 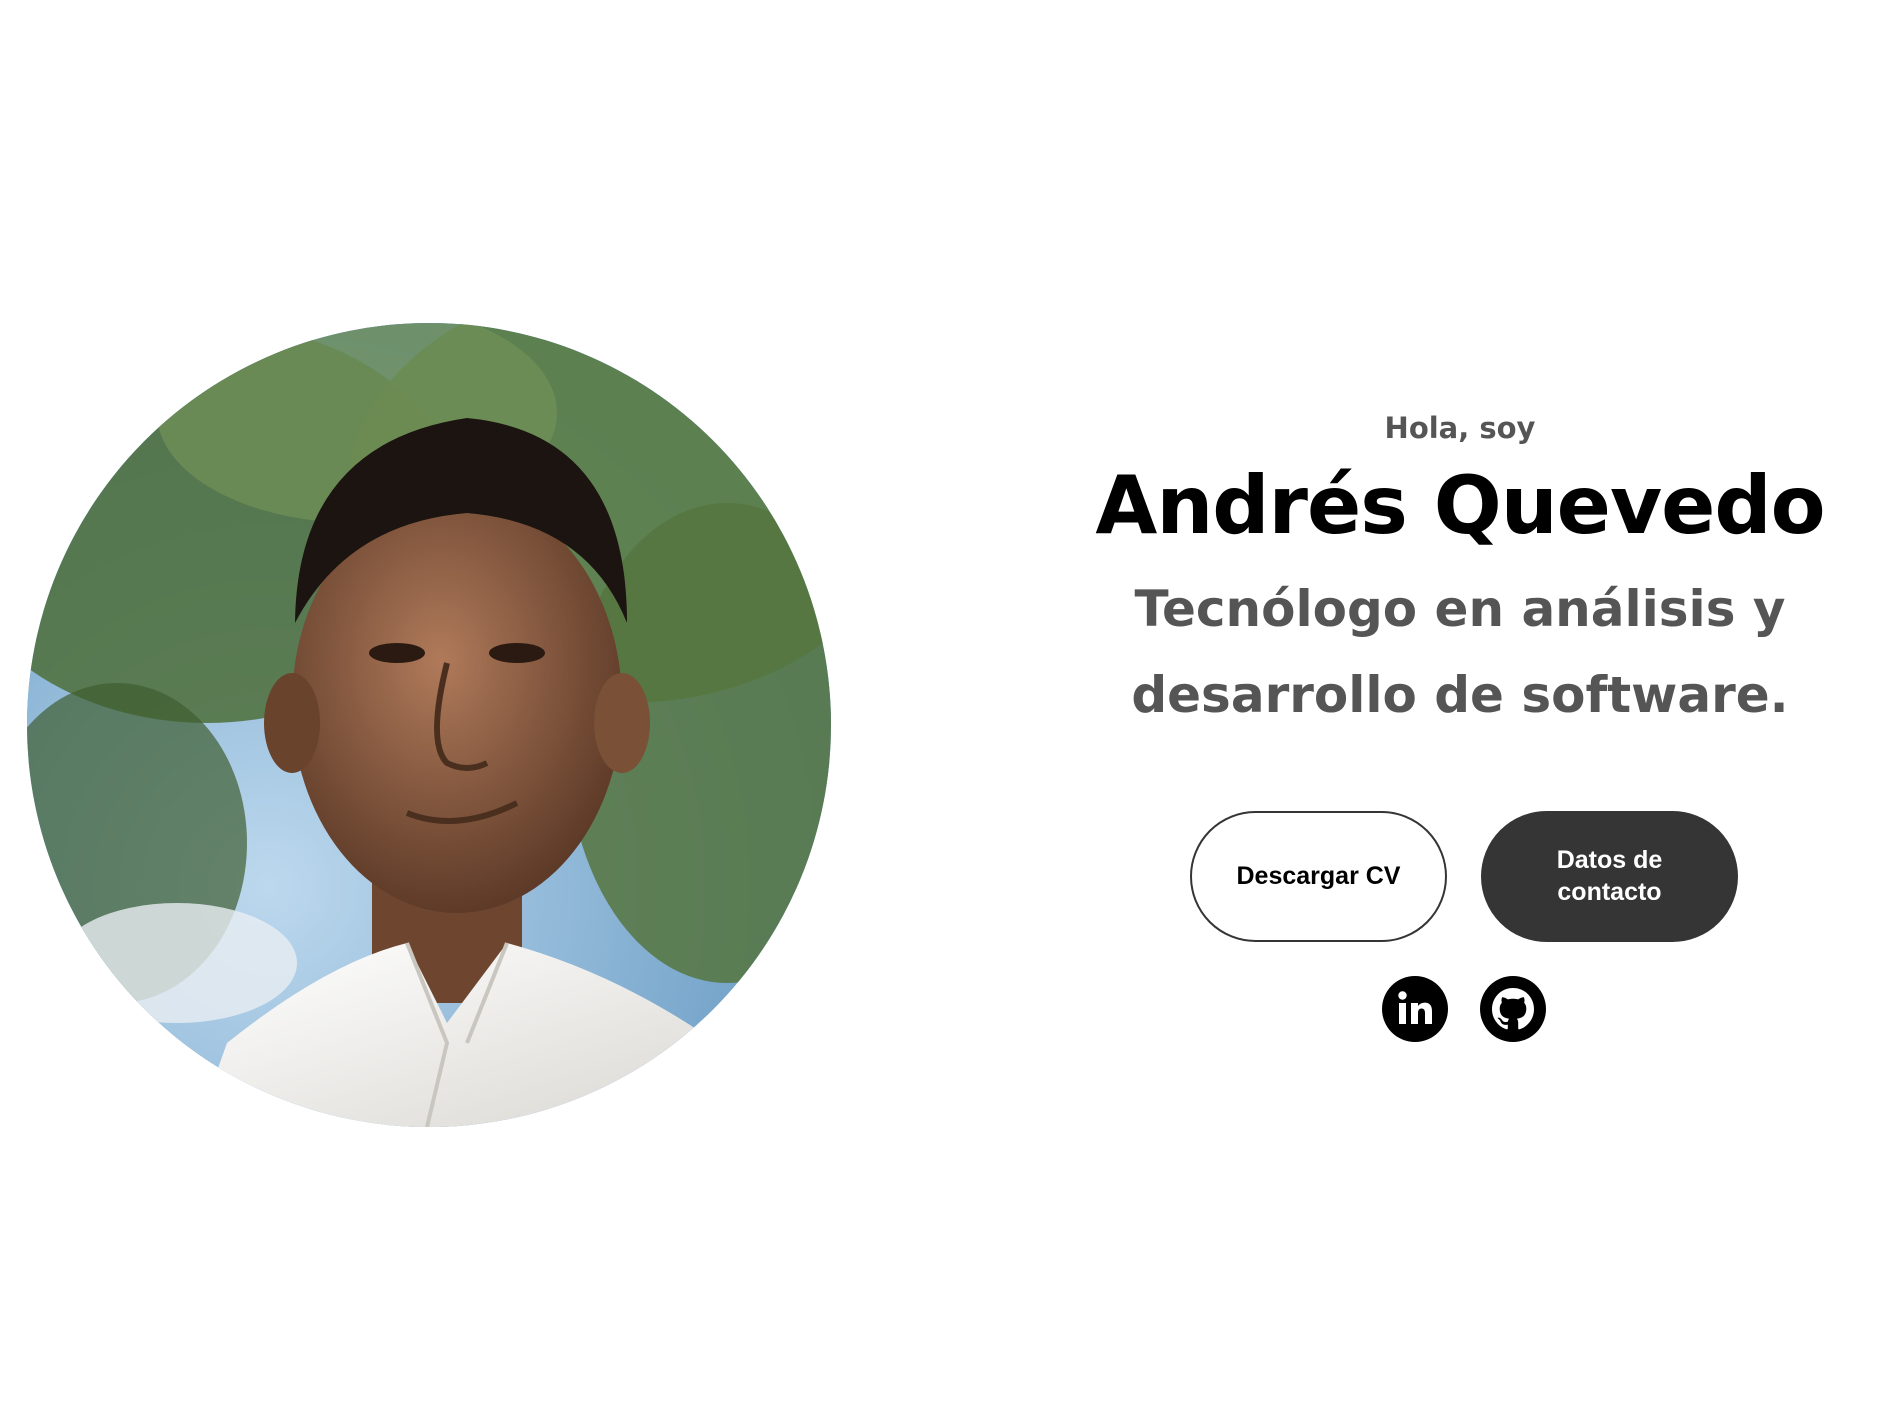 What do you see at coordinates (1464, 876) in the screenshot?
I see `action-buttons: Descargar CV Datos de contacto` at bounding box center [1464, 876].